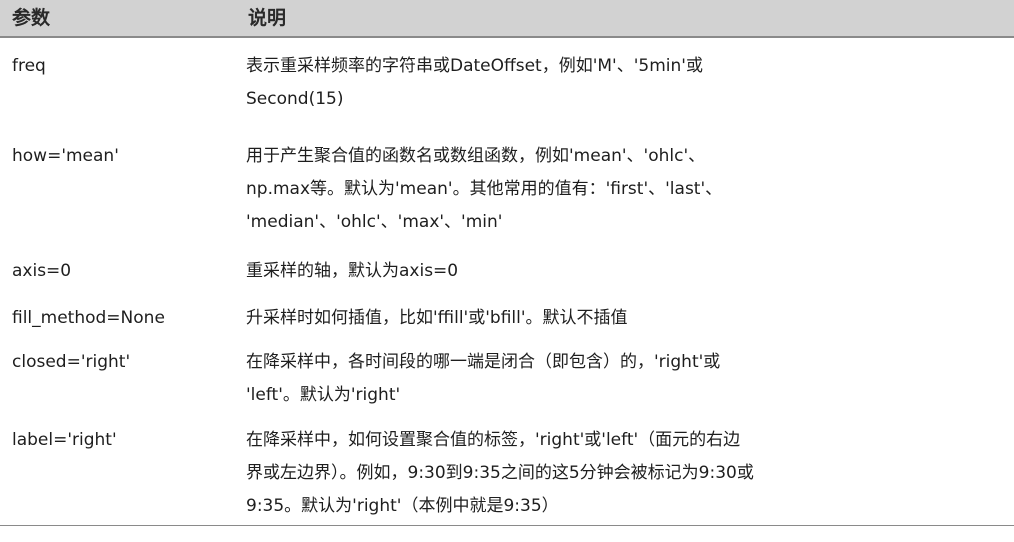 The height and width of the screenshot is (542, 1014). I want to click on param-name: closed='right', so click(71, 362).